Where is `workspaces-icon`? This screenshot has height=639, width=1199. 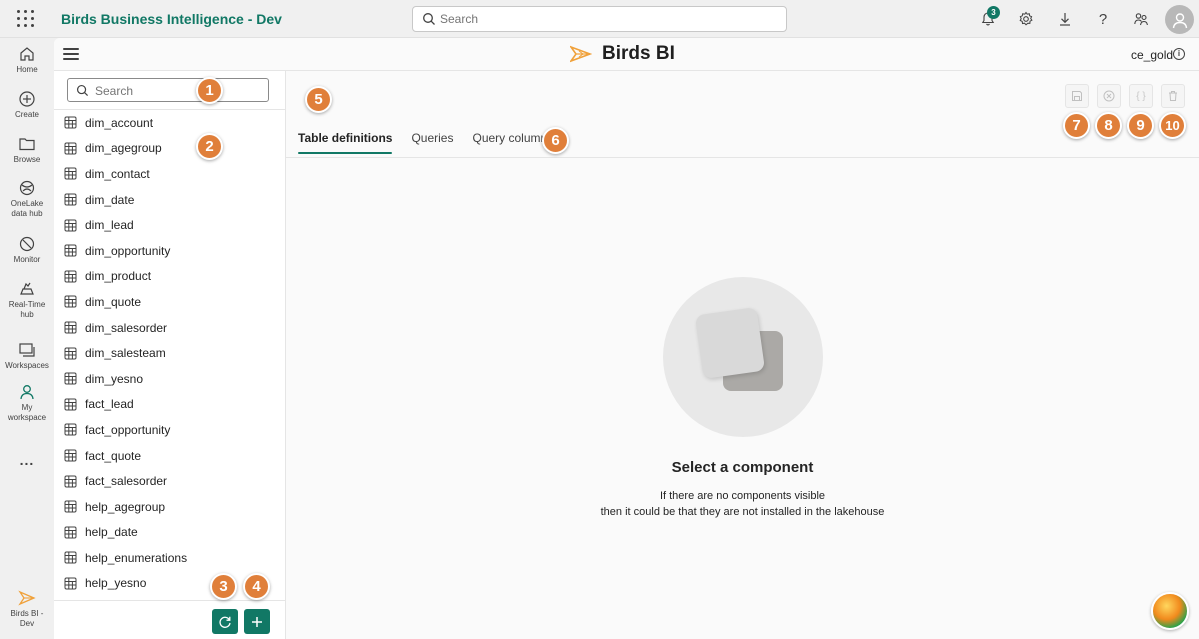 workspaces-icon is located at coordinates (27, 350).